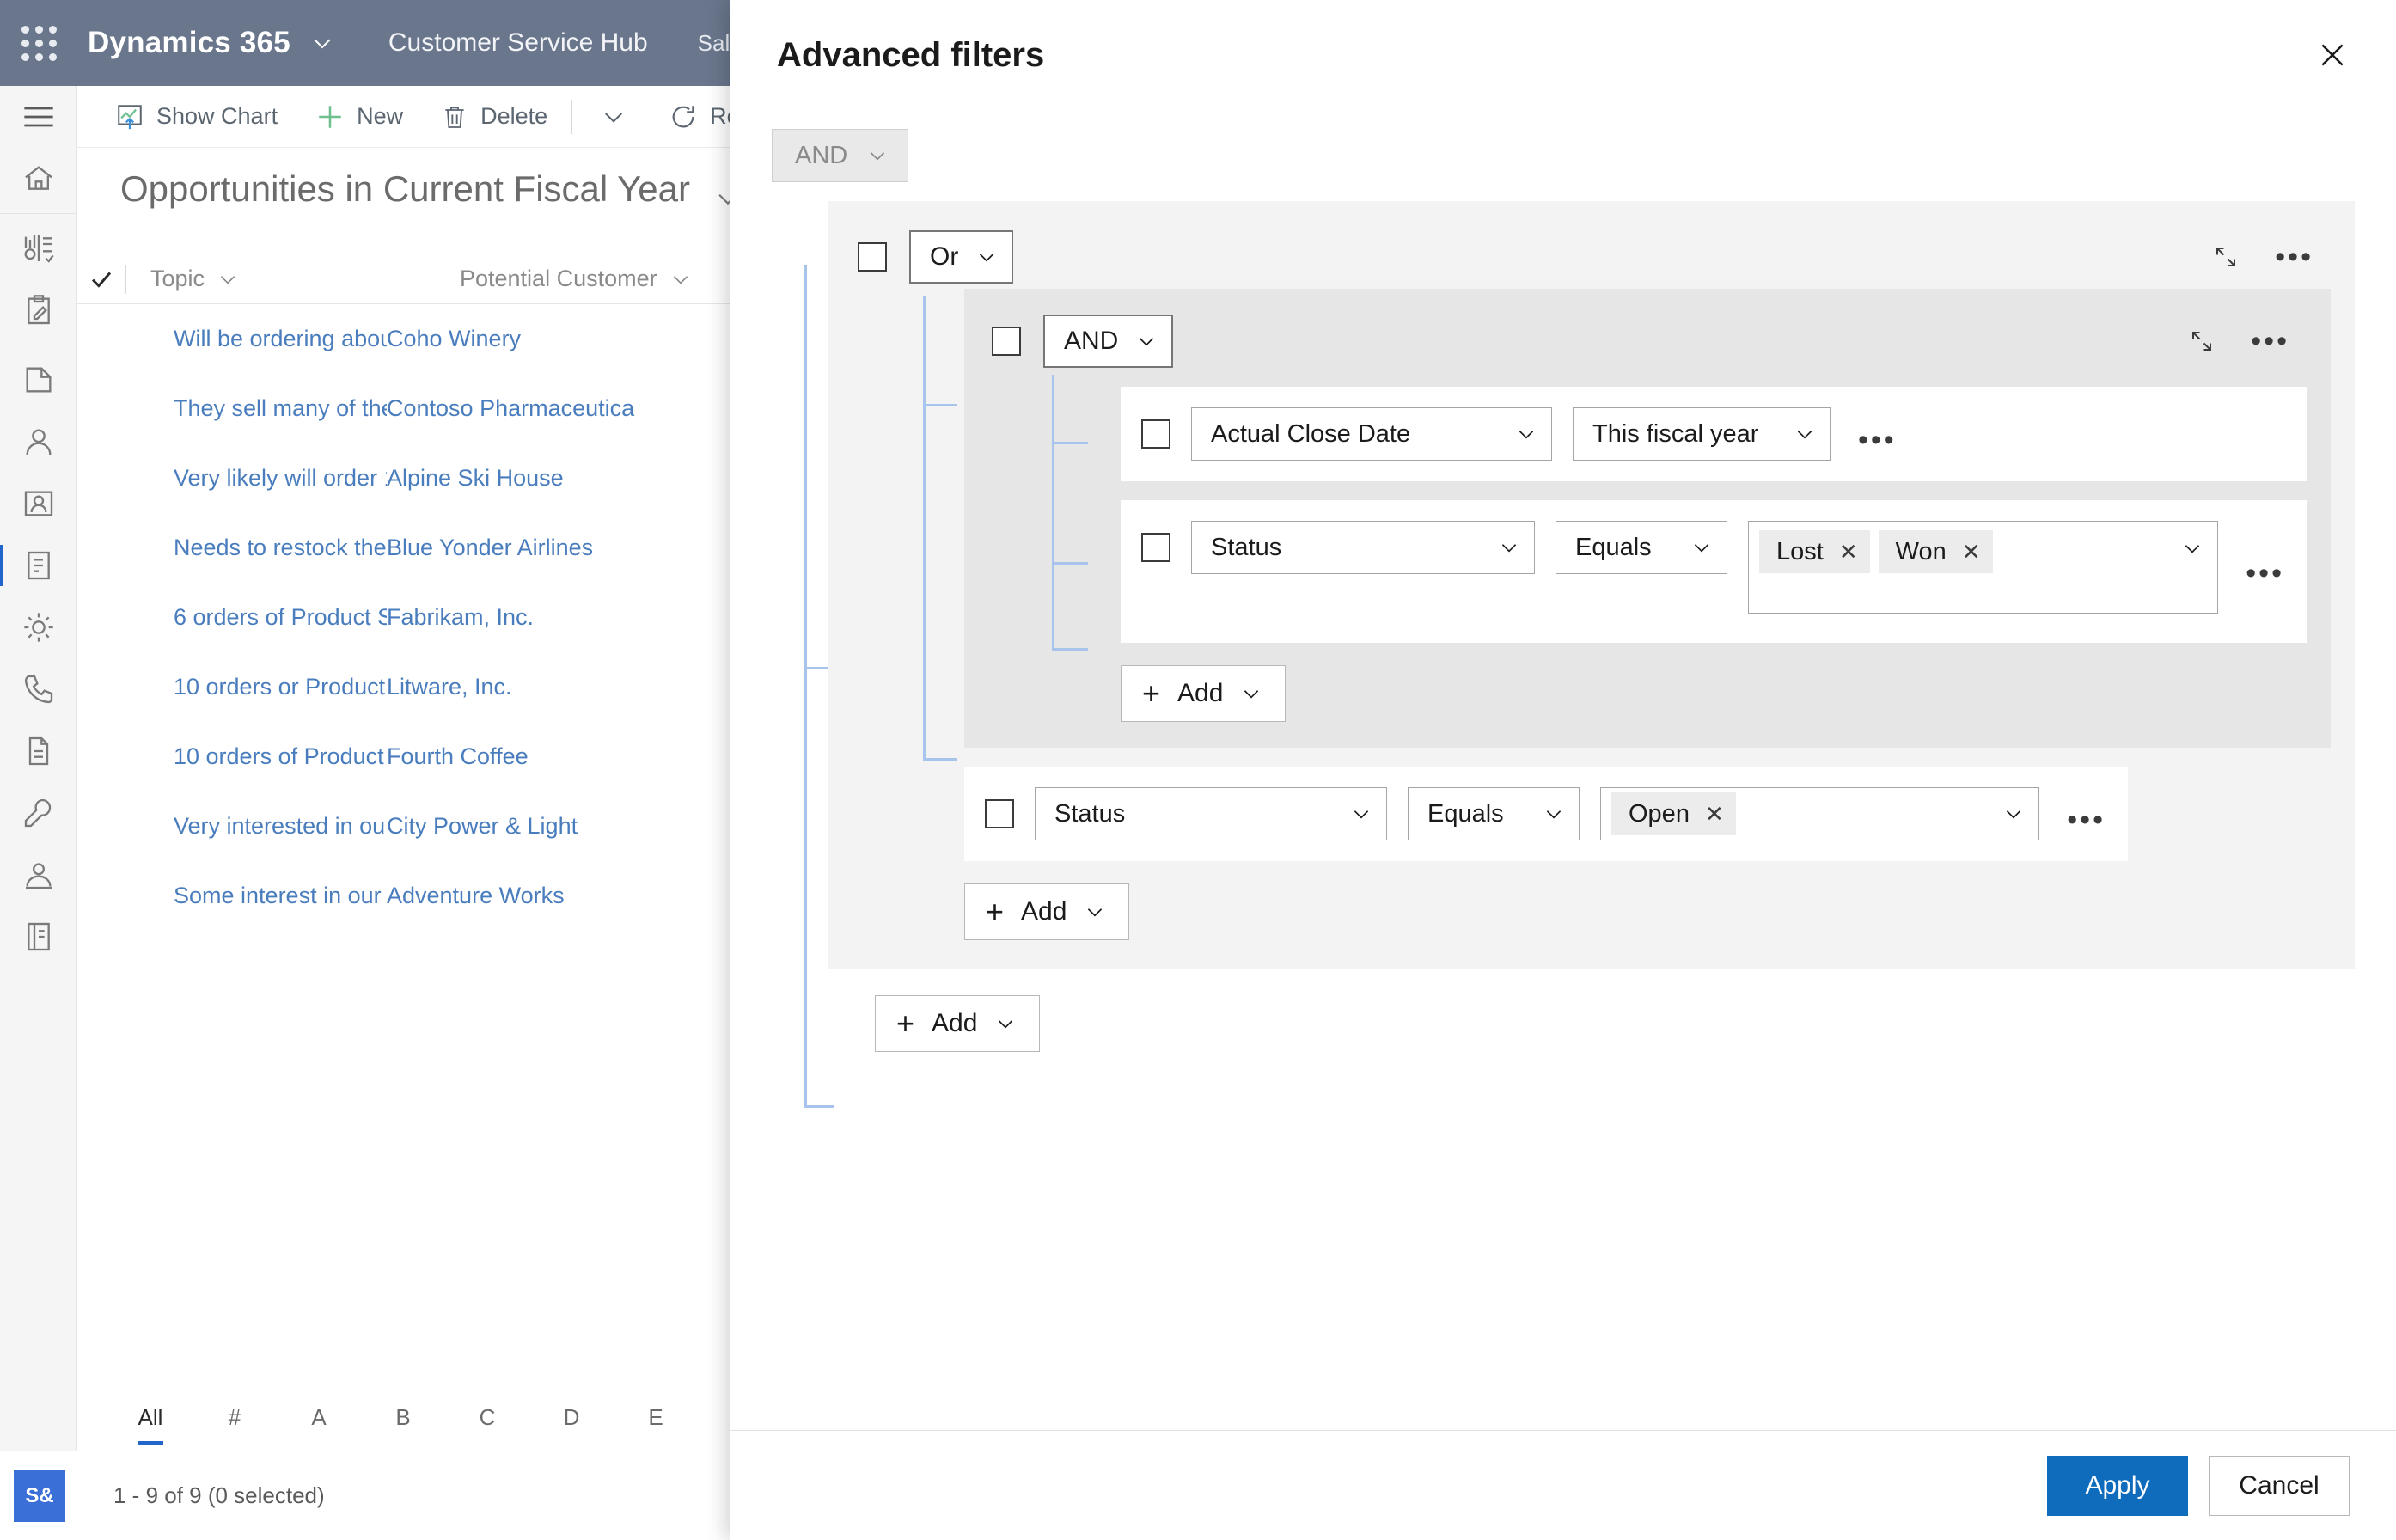 The width and height of the screenshot is (2396, 1540). I want to click on filter-group-outer-operator-select: Or, so click(961, 257).